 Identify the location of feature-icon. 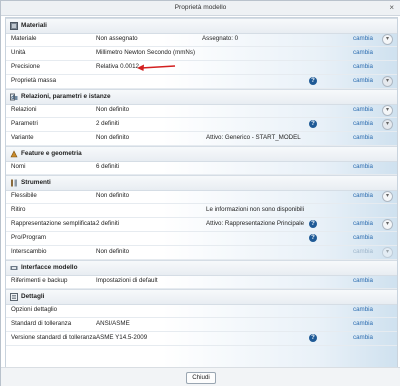
(14, 154).